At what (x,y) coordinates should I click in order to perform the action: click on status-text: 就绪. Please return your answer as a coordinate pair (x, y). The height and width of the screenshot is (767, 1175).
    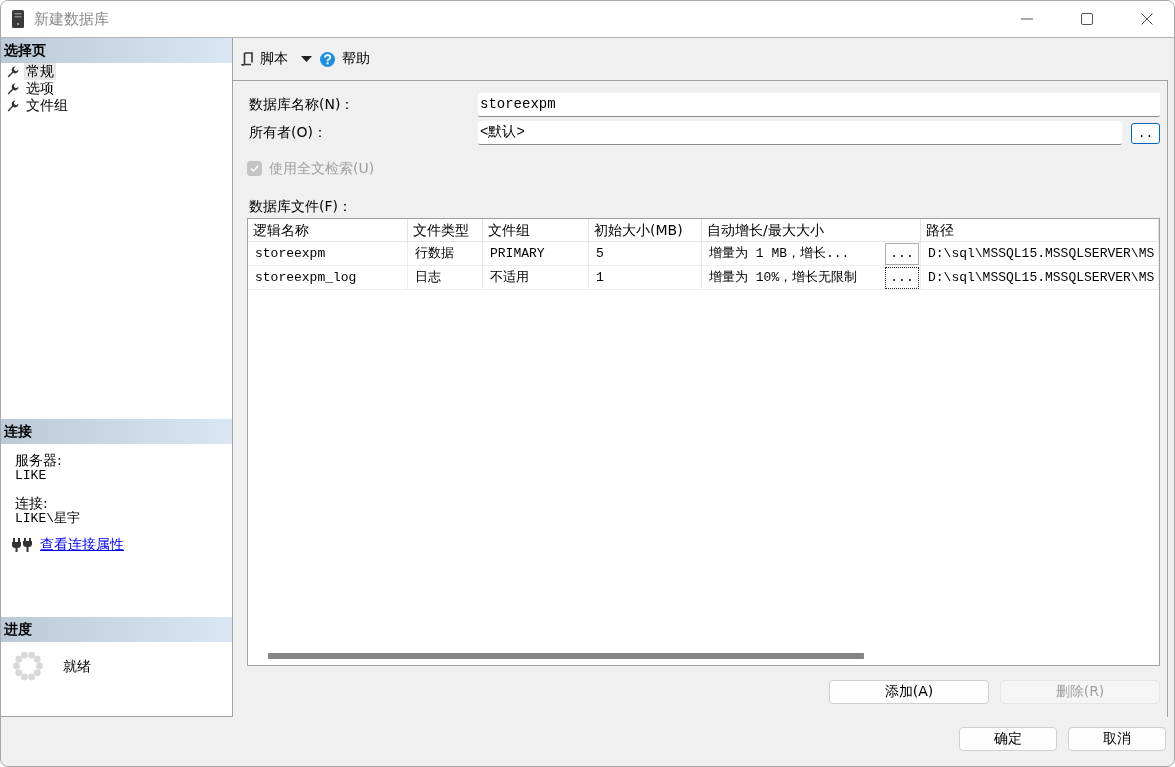
    Looking at the image, I should click on (77, 667).